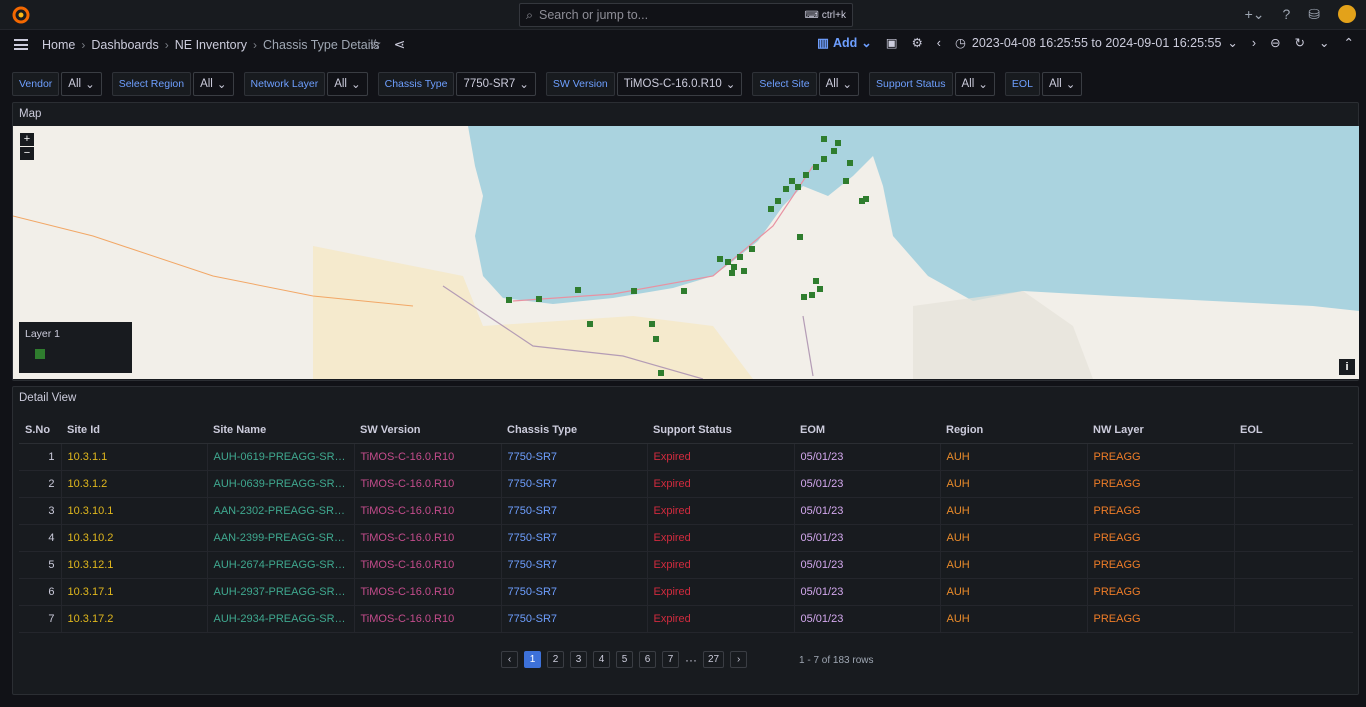  Describe the element at coordinates (679, 84) in the screenshot. I see `var-select: TiMOS-C-16.0.R10 ⌄` at that location.